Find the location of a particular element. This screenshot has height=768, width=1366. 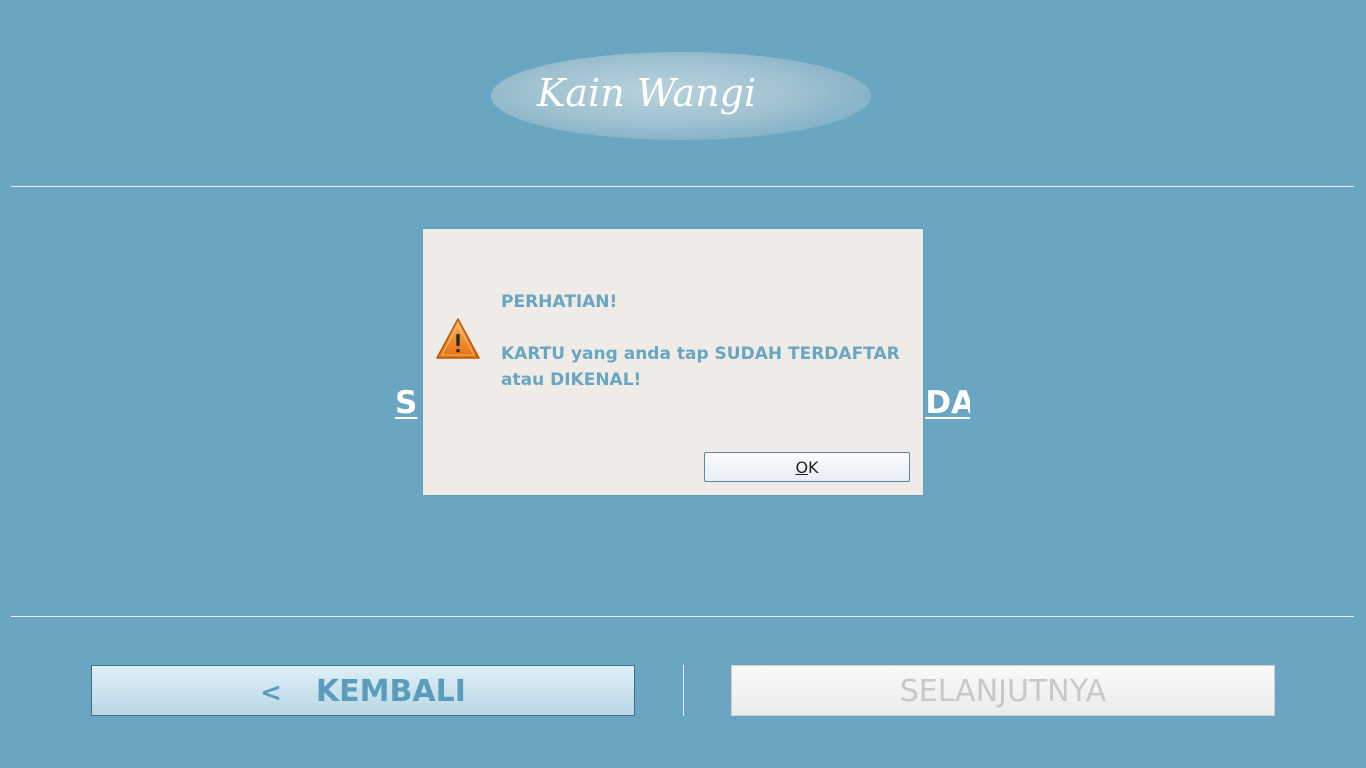

next-button: SELANJUTNYA is located at coordinates (1003, 690).